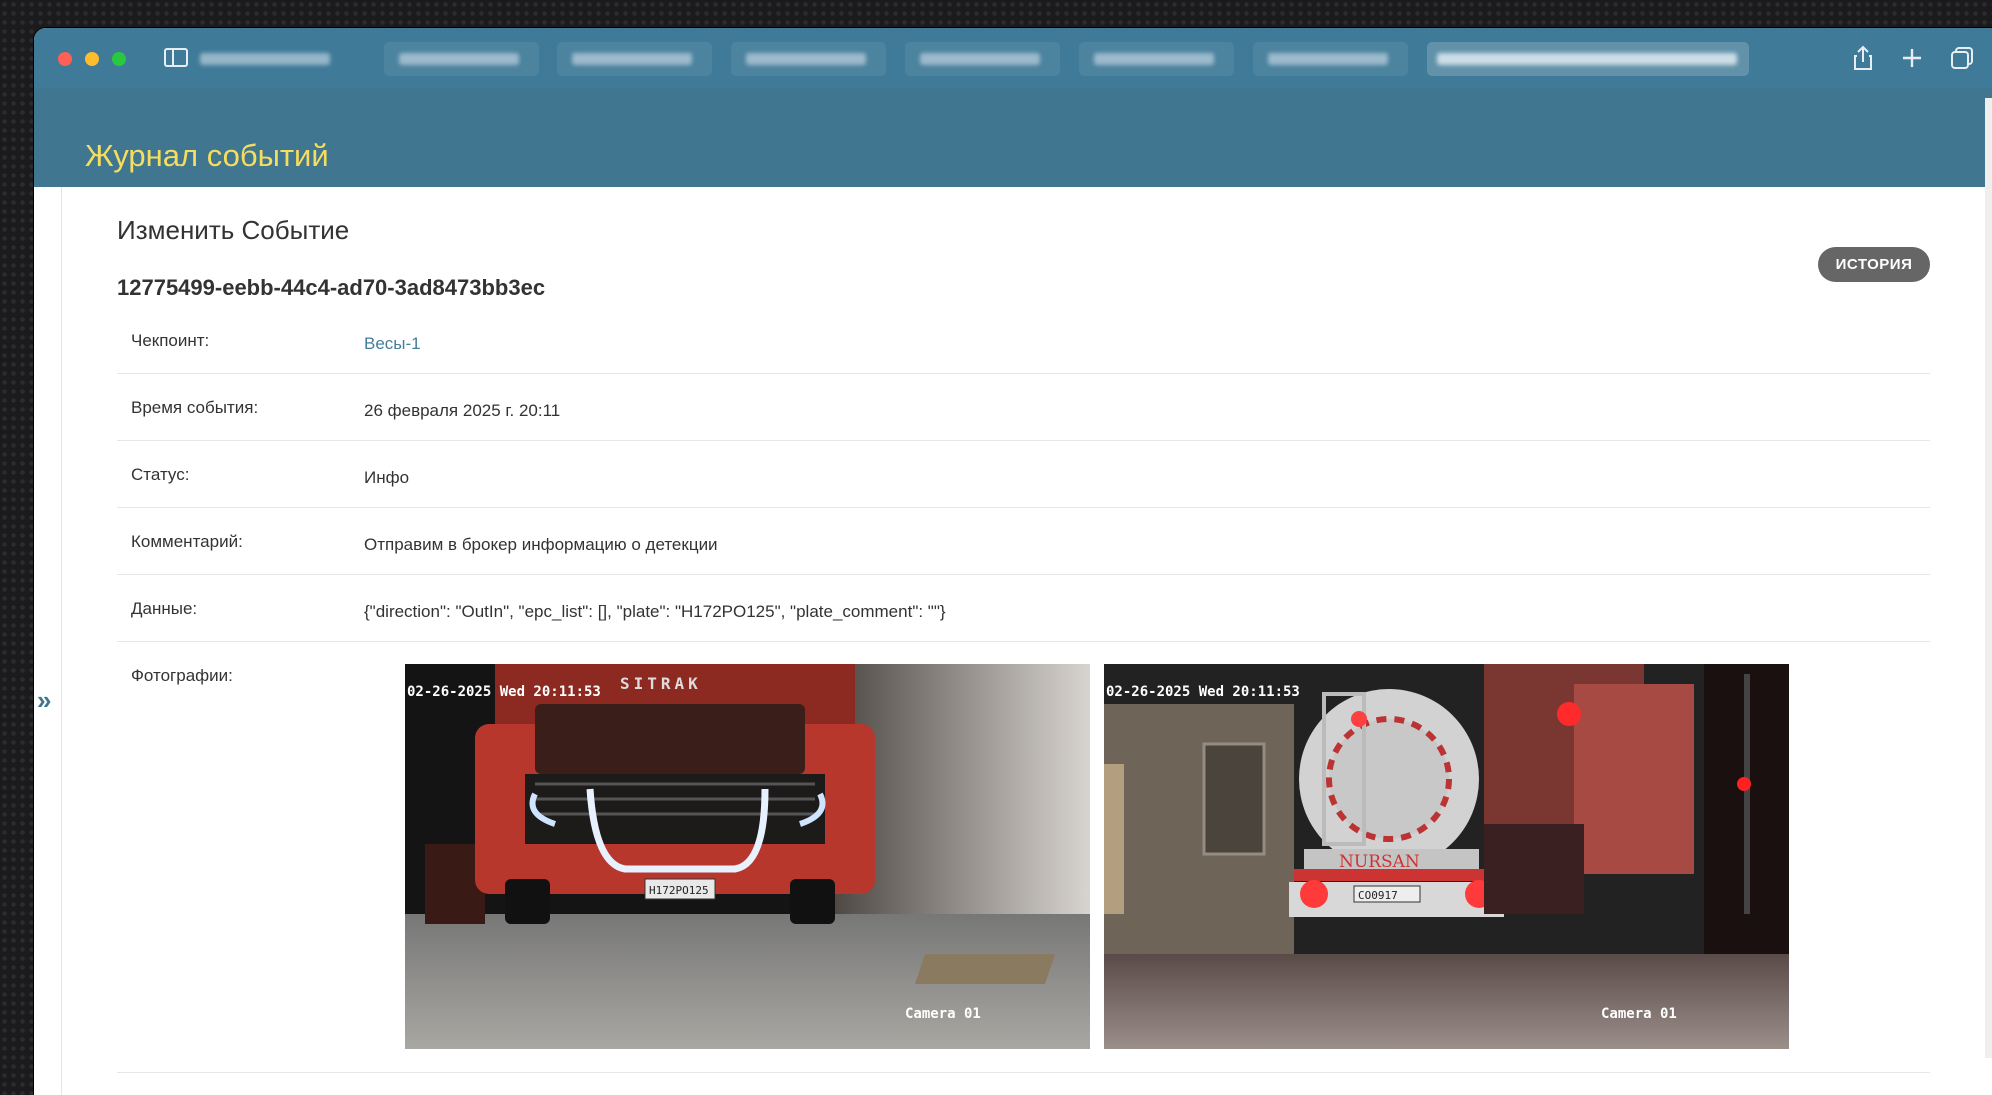  Describe the element at coordinates (462, 410) in the screenshot. I see `field-value: 26 февраля 2025 г. 20:11` at that location.